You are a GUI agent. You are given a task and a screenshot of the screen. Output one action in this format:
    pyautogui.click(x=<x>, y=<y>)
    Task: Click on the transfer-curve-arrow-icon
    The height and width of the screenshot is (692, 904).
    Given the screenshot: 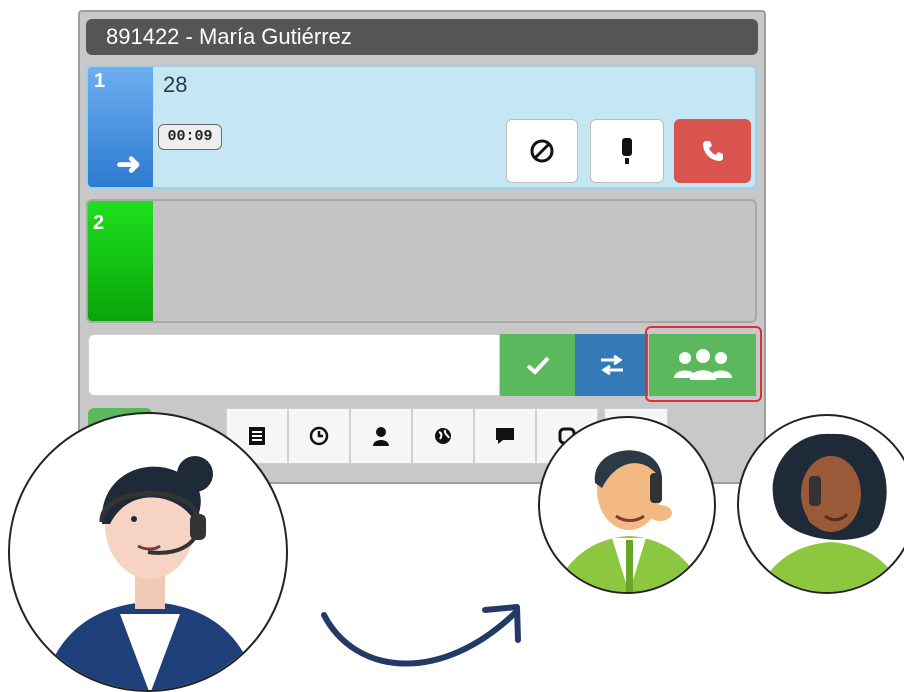 What is the action you would take?
    pyautogui.click(x=421, y=635)
    